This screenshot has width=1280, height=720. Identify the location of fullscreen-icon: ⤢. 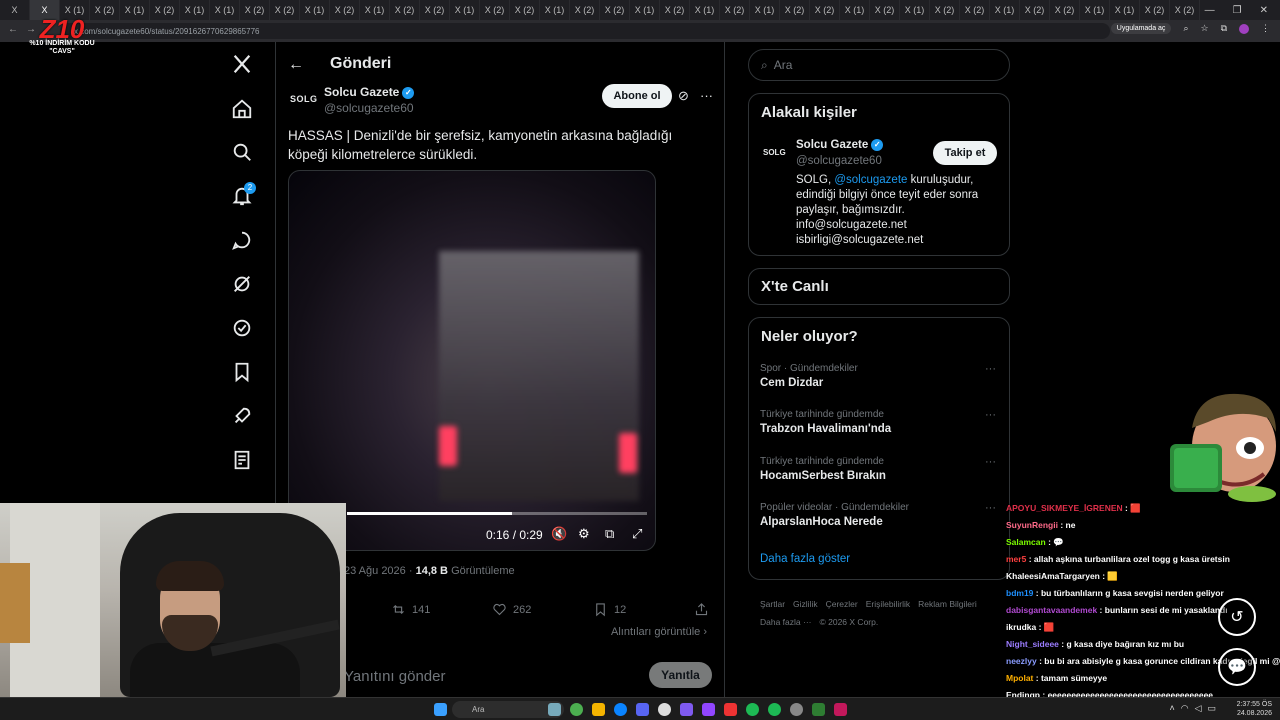
(637, 534).